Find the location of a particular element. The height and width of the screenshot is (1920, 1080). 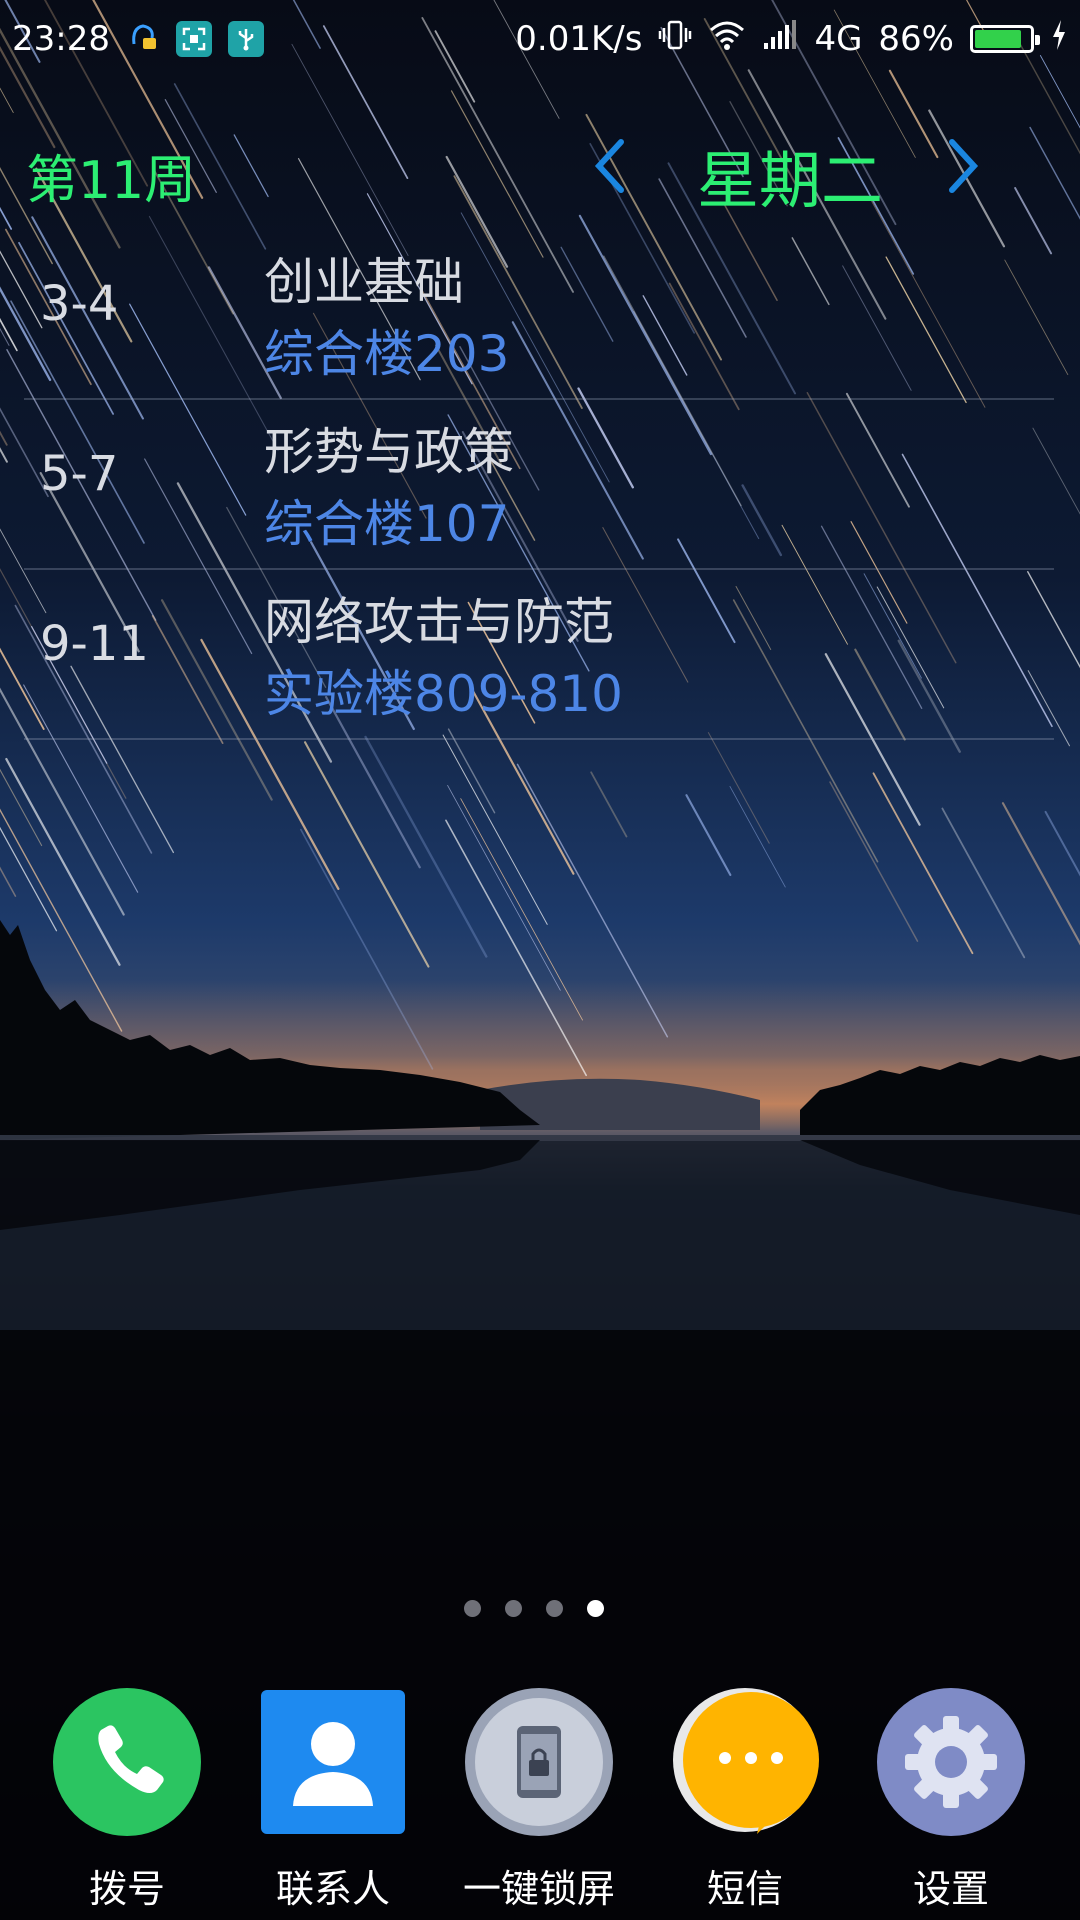

status-bar: 23:28 0.01K/s 4G 86% is located at coordinates (540, 39).